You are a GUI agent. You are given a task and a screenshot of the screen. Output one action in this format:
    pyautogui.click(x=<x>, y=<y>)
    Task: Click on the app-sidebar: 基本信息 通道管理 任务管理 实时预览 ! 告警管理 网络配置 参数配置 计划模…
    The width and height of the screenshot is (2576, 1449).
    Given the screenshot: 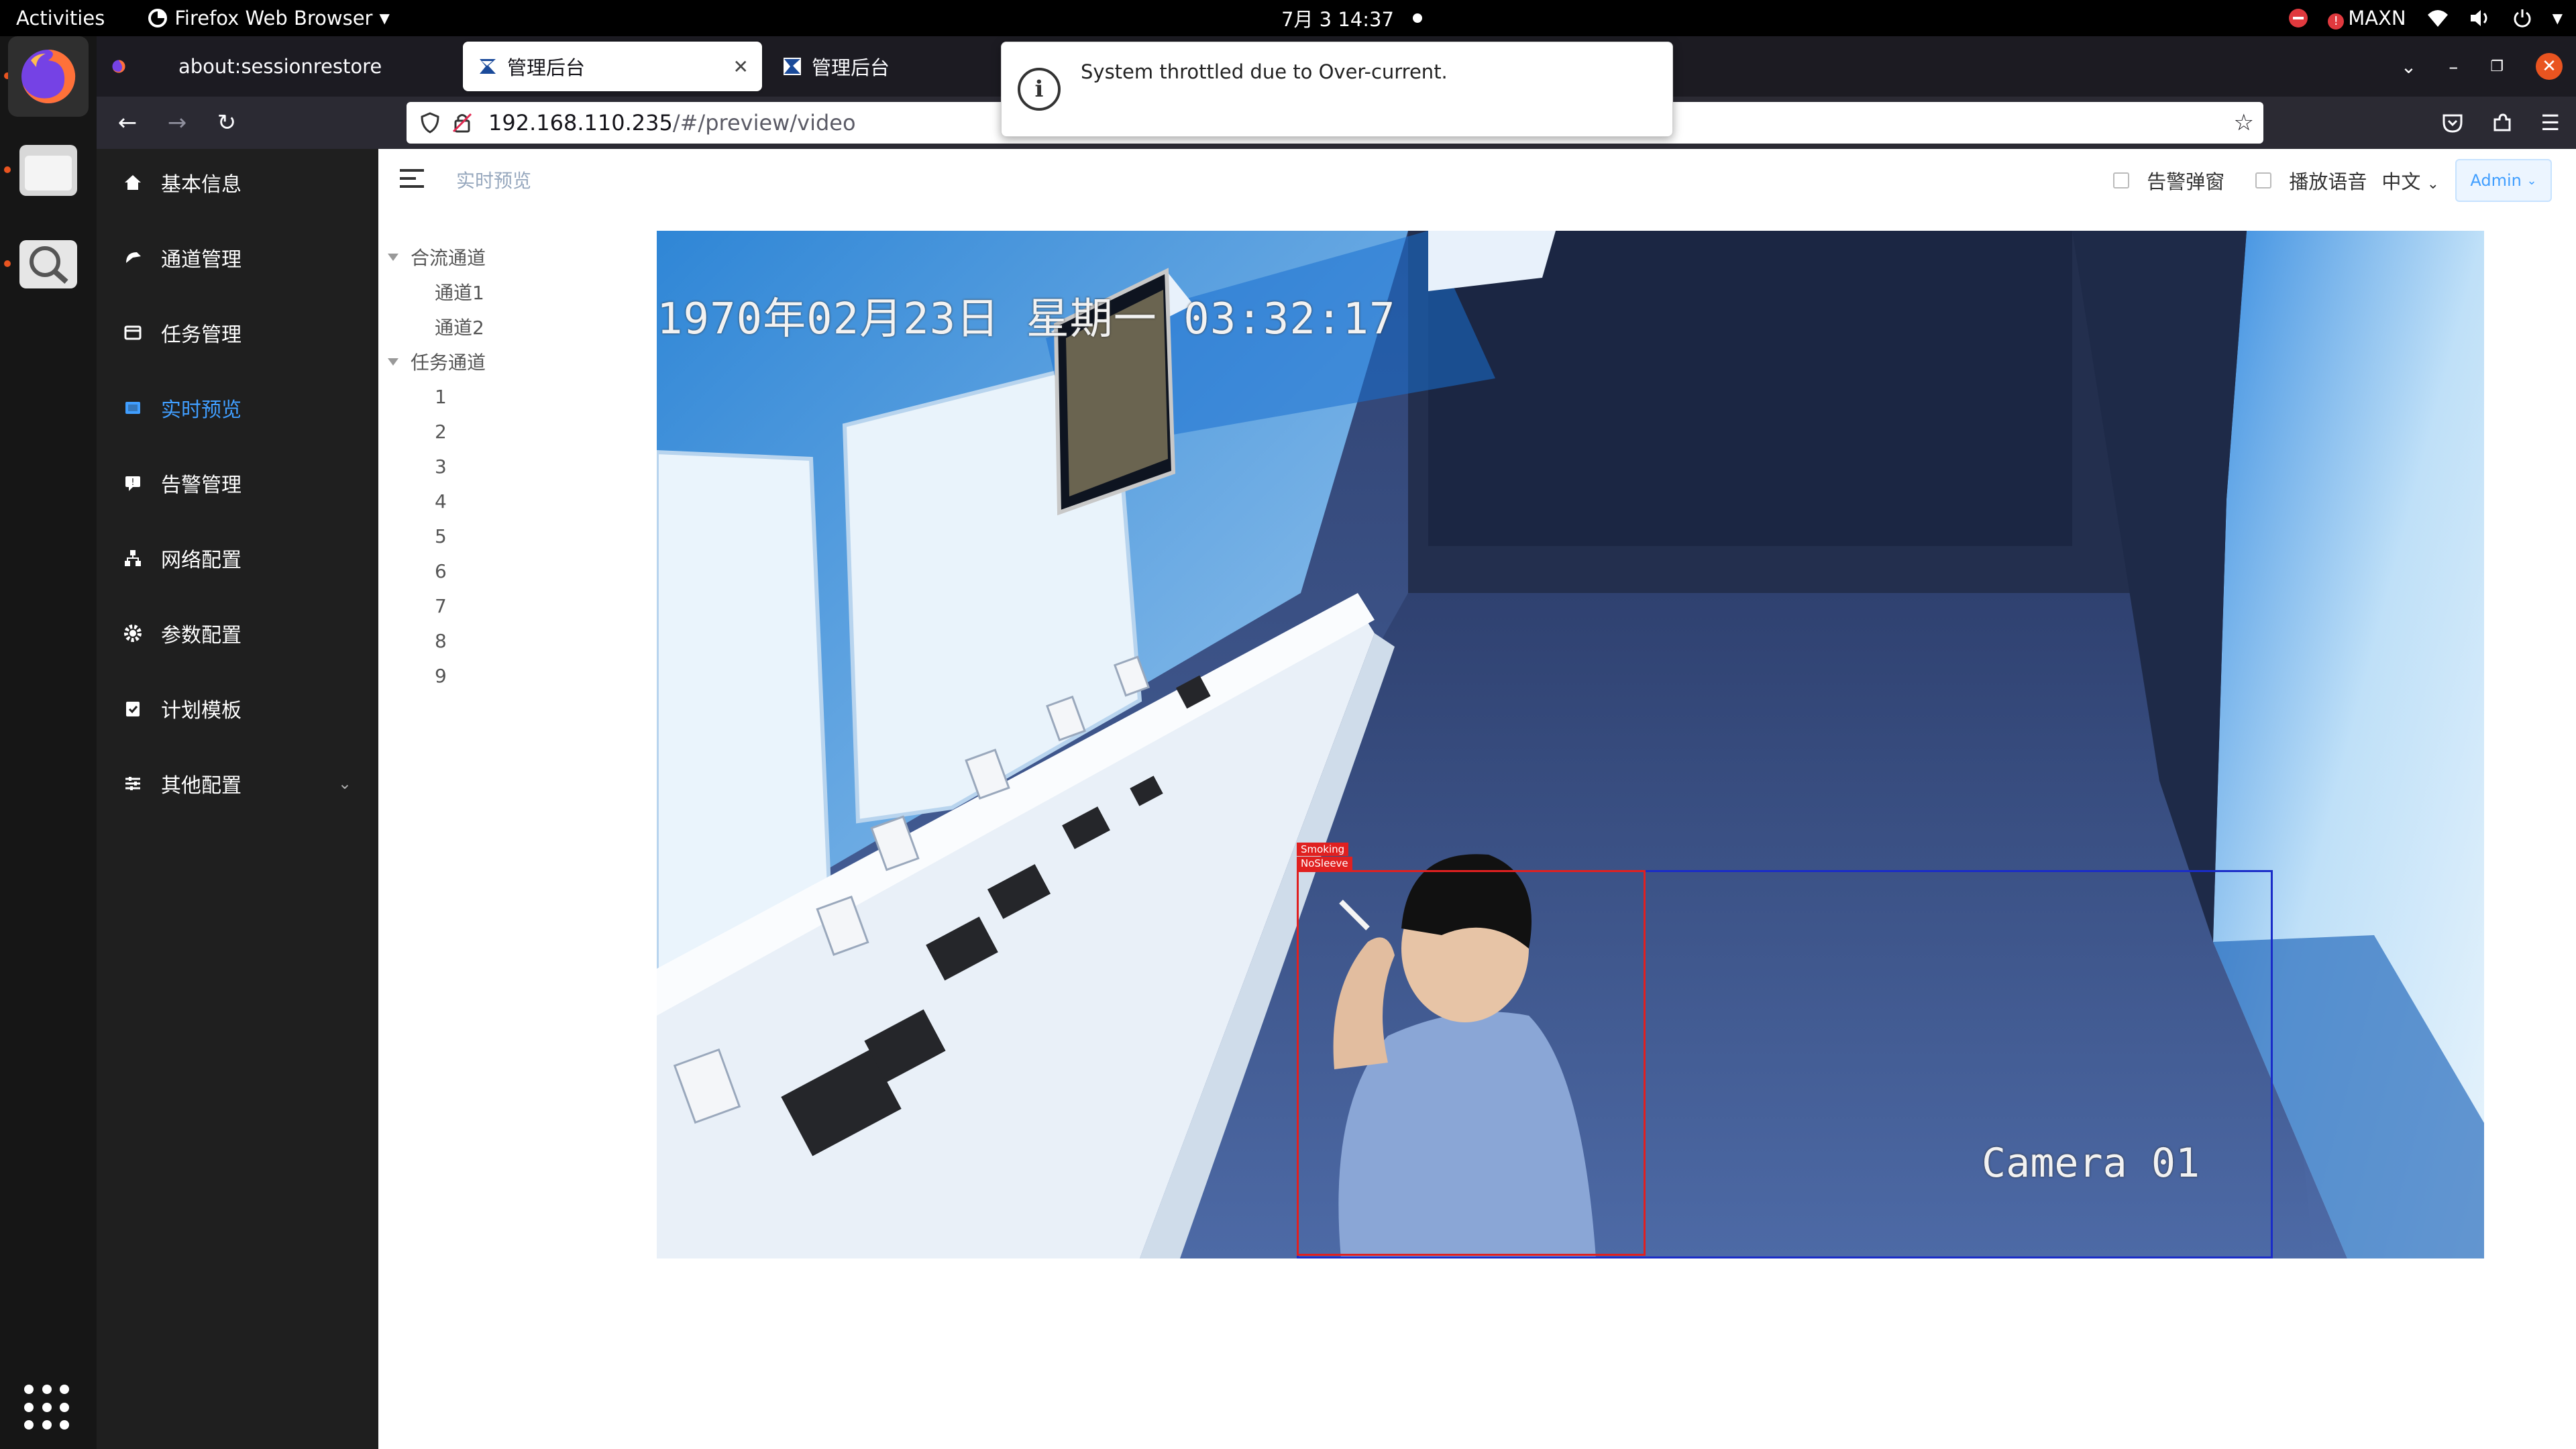 What is the action you would take?
    pyautogui.click(x=237, y=799)
    